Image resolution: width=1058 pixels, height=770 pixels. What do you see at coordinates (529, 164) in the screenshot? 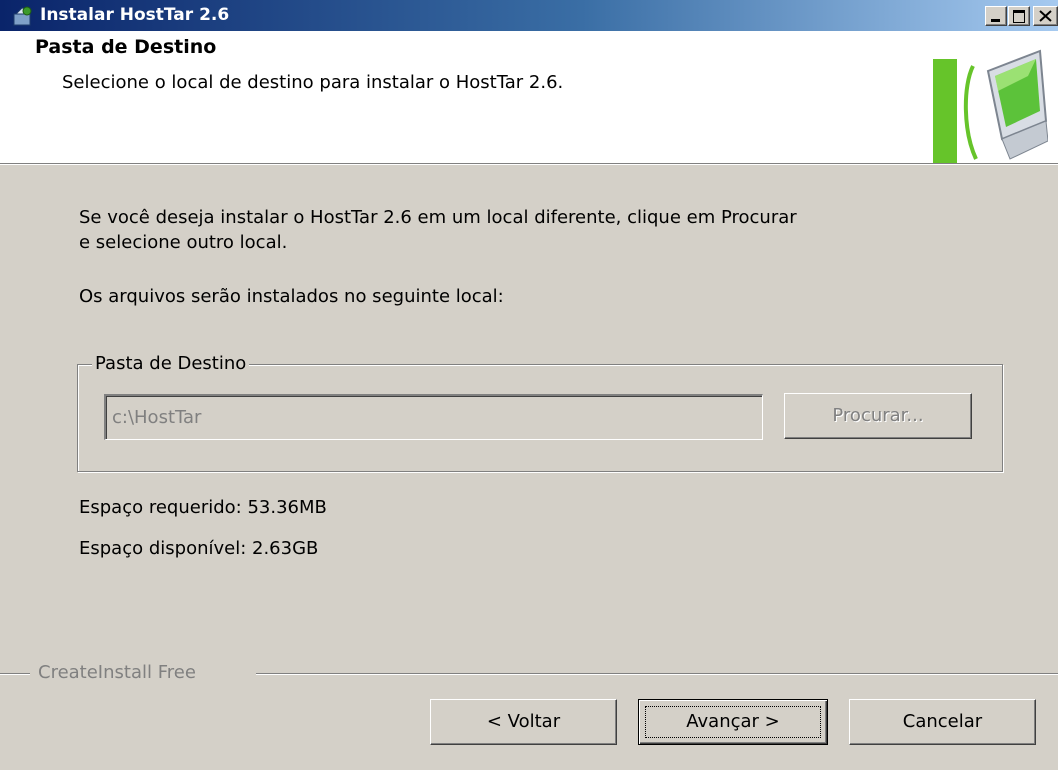
I see `header-separator` at bounding box center [529, 164].